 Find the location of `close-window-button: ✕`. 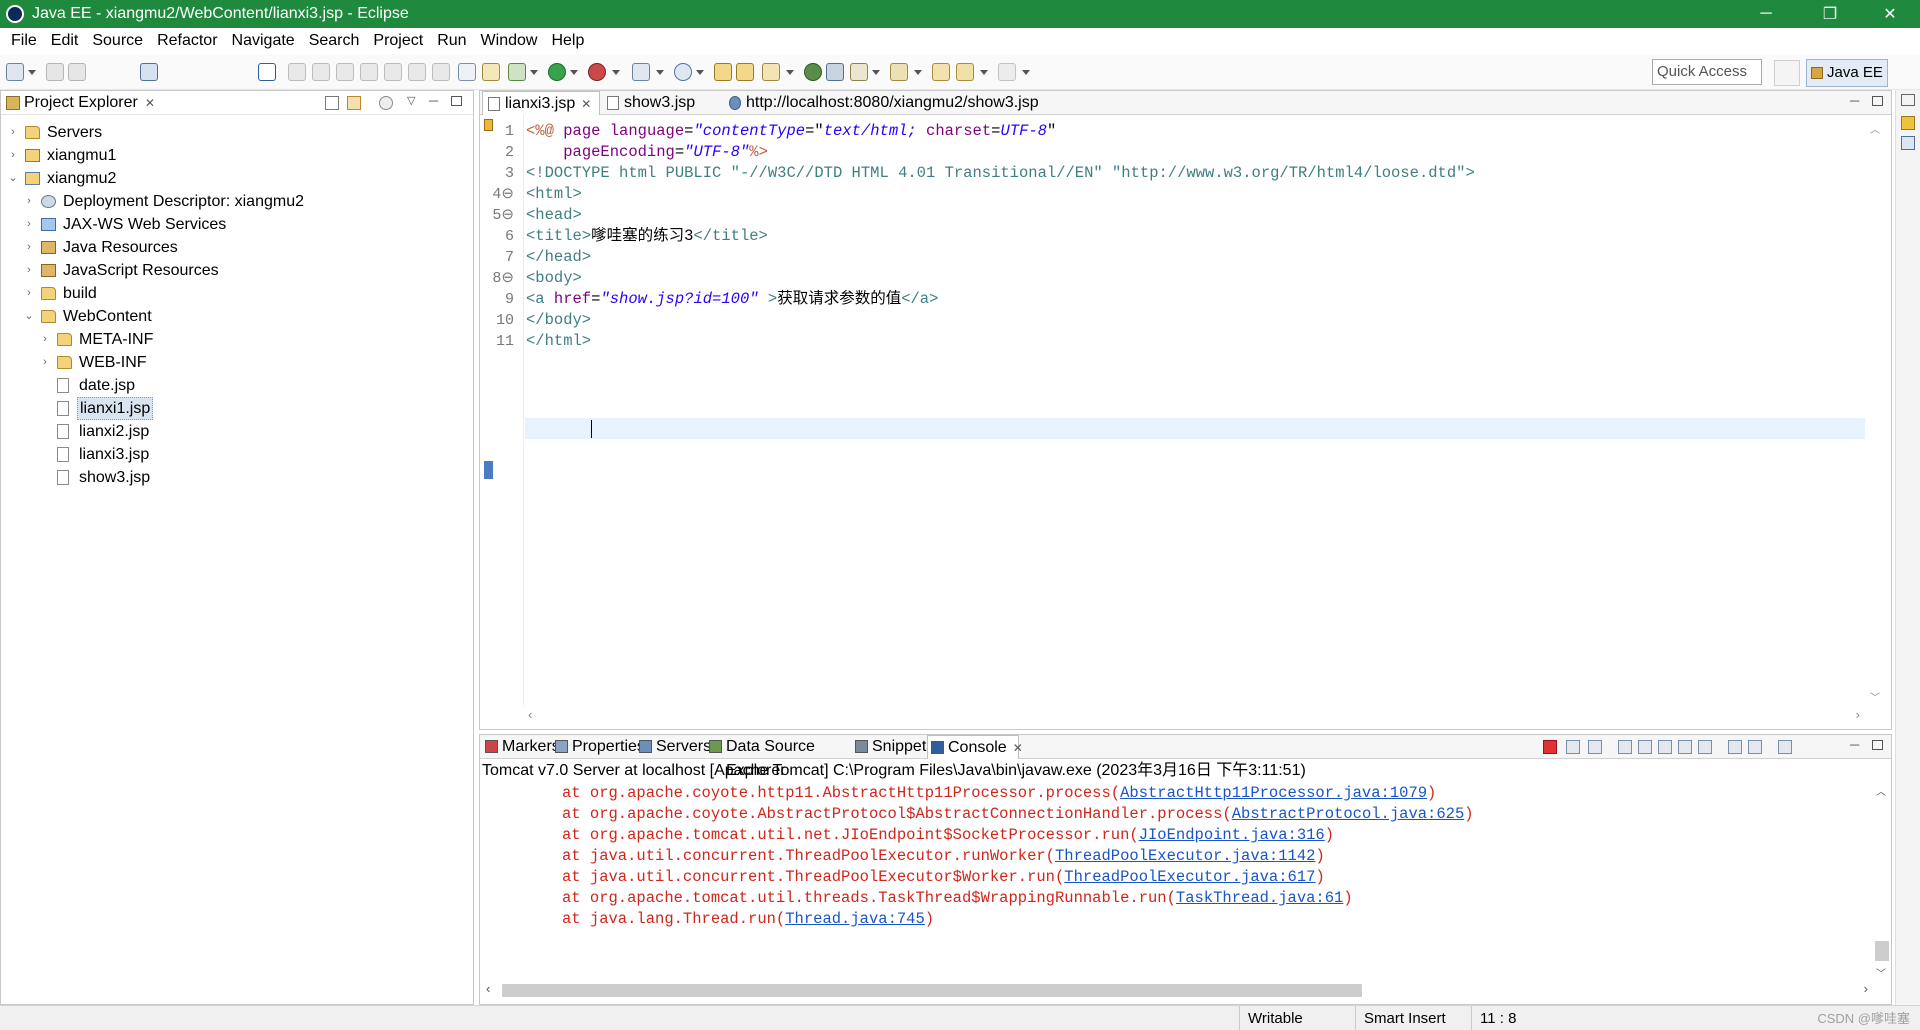

close-window-button: ✕ is located at coordinates (1890, 14).